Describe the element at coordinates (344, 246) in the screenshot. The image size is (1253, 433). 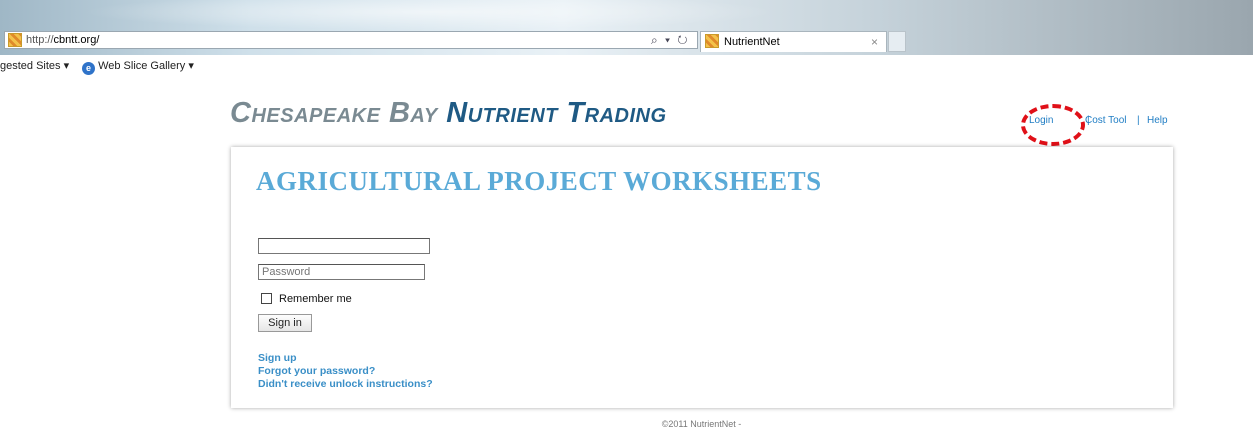
I see `username-field` at that location.